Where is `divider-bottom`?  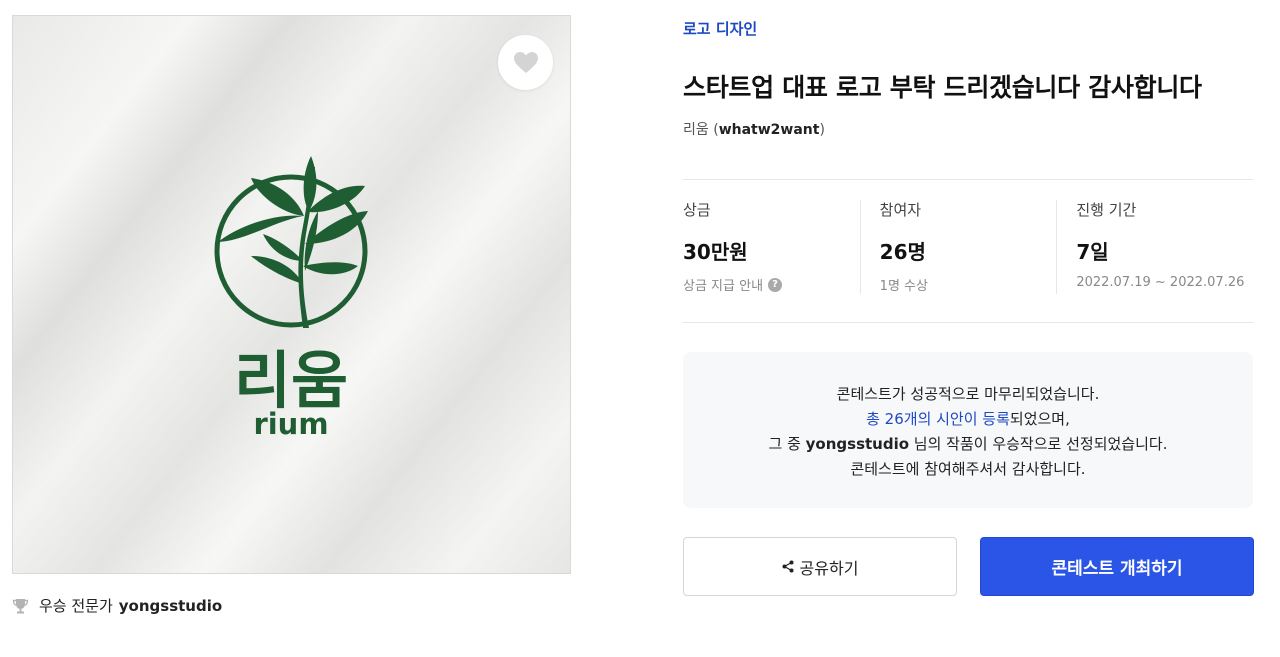
divider-bottom is located at coordinates (968, 322).